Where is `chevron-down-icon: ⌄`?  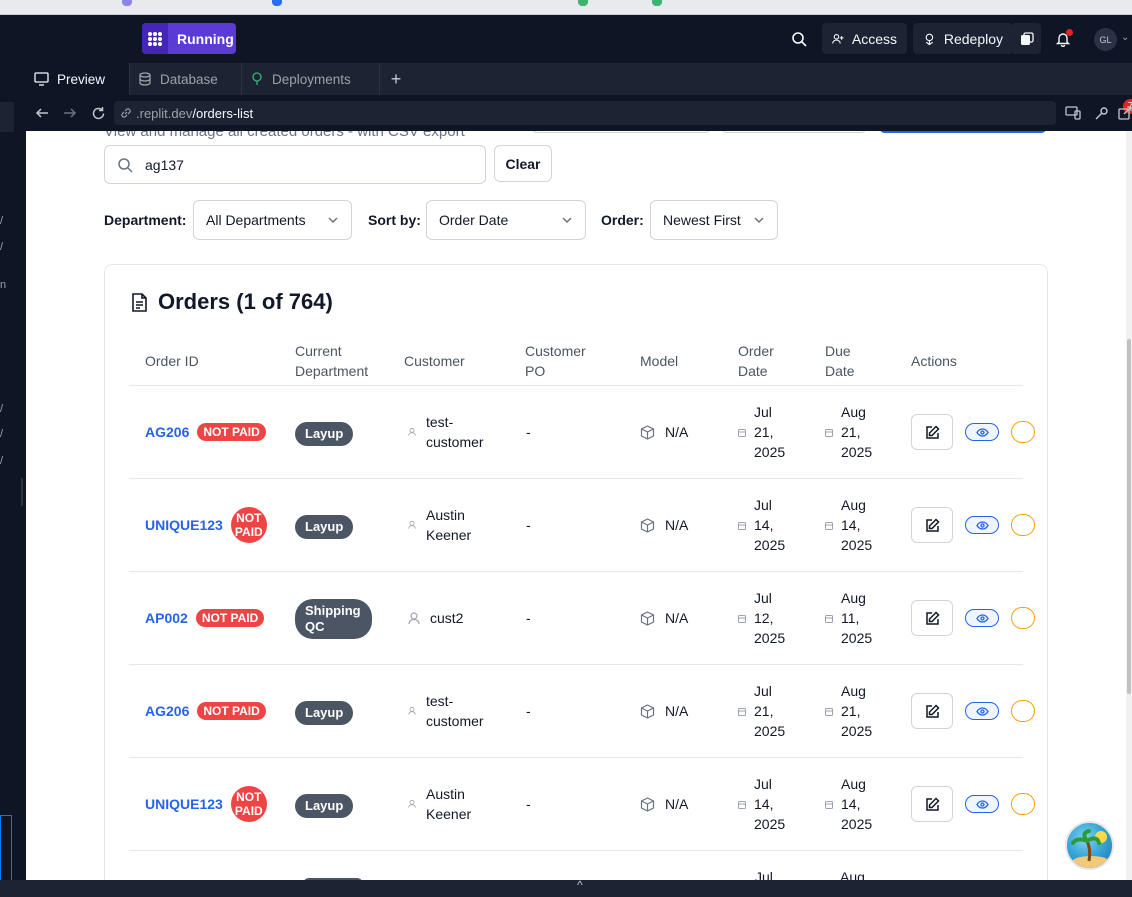
chevron-down-icon: ⌄ is located at coordinates (1125, 37).